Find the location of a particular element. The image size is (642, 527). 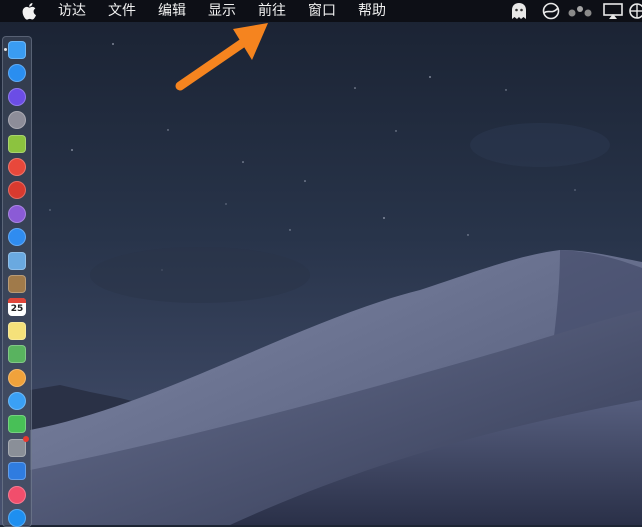

annotation-arrow is located at coordinates (221, 57).